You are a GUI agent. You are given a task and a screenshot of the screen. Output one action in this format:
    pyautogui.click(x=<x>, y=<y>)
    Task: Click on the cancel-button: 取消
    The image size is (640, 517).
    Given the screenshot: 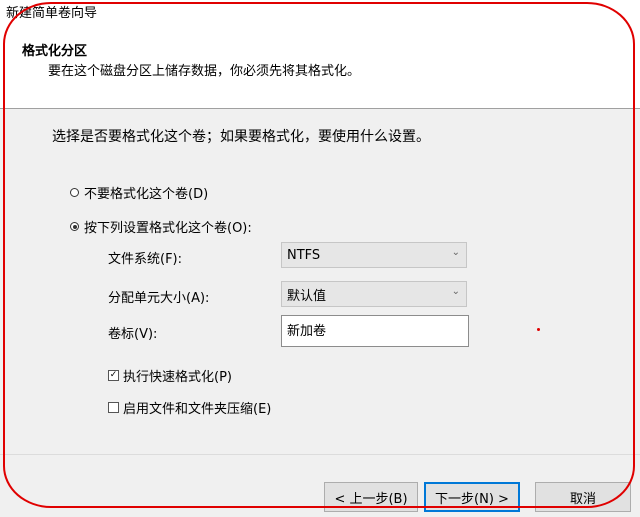 What is the action you would take?
    pyautogui.click(x=583, y=497)
    